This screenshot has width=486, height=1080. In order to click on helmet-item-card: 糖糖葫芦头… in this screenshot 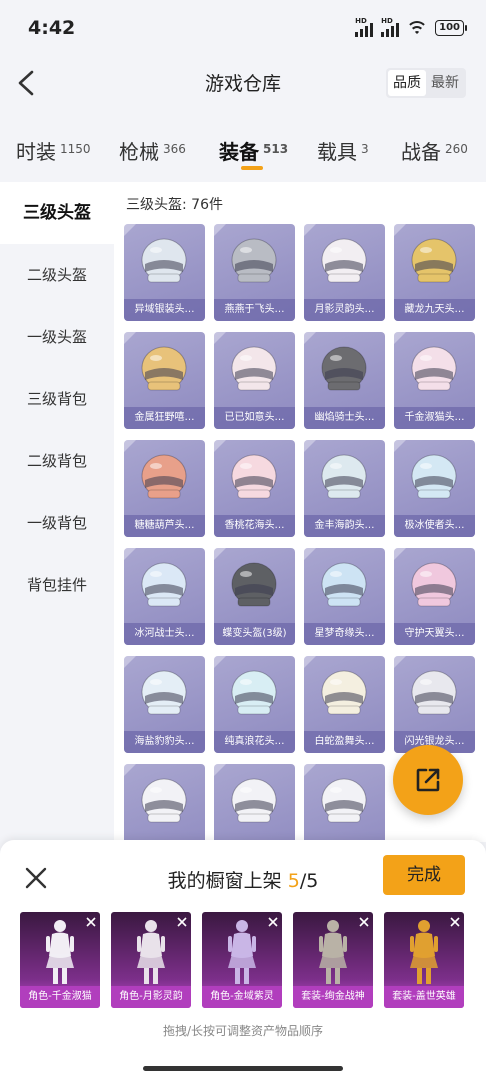, I will do `click(164, 488)`.